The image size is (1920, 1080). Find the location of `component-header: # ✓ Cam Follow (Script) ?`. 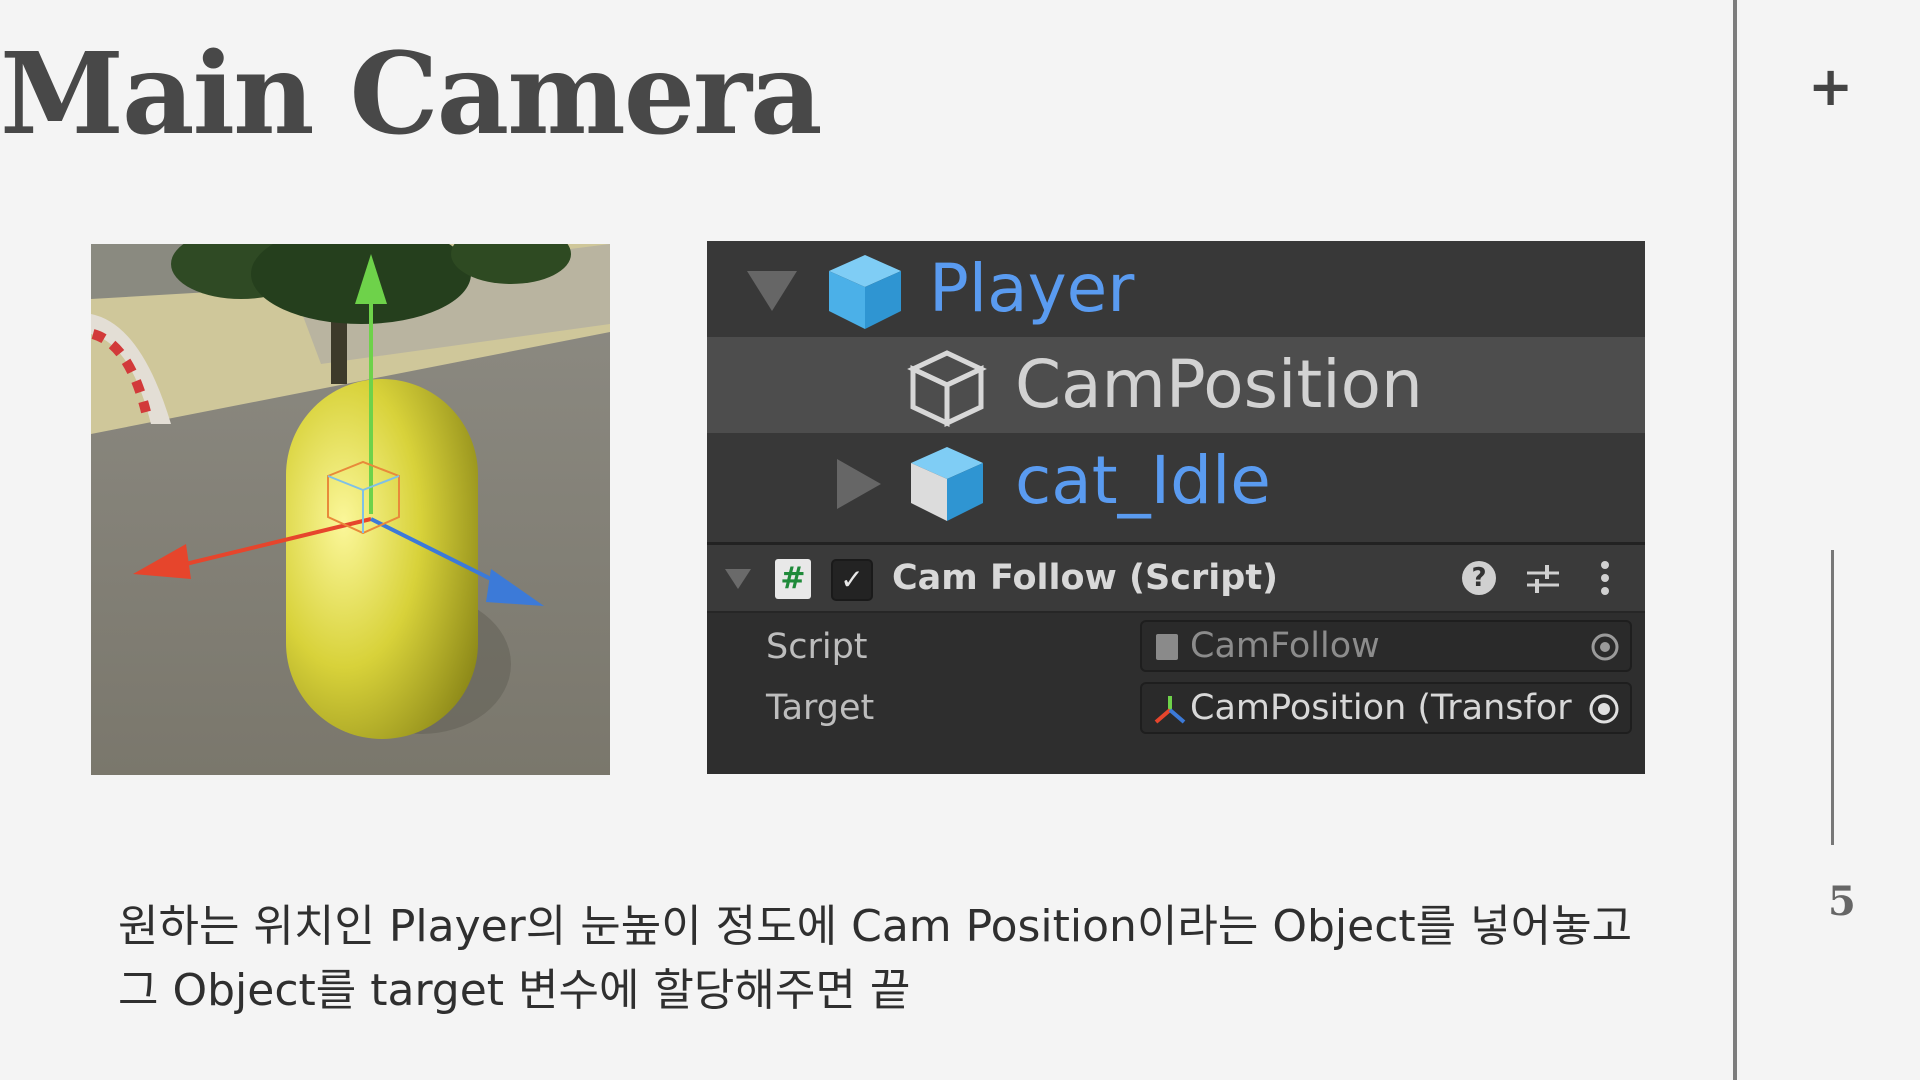

component-header: # ✓ Cam Follow (Script) ? is located at coordinates (1176, 577).